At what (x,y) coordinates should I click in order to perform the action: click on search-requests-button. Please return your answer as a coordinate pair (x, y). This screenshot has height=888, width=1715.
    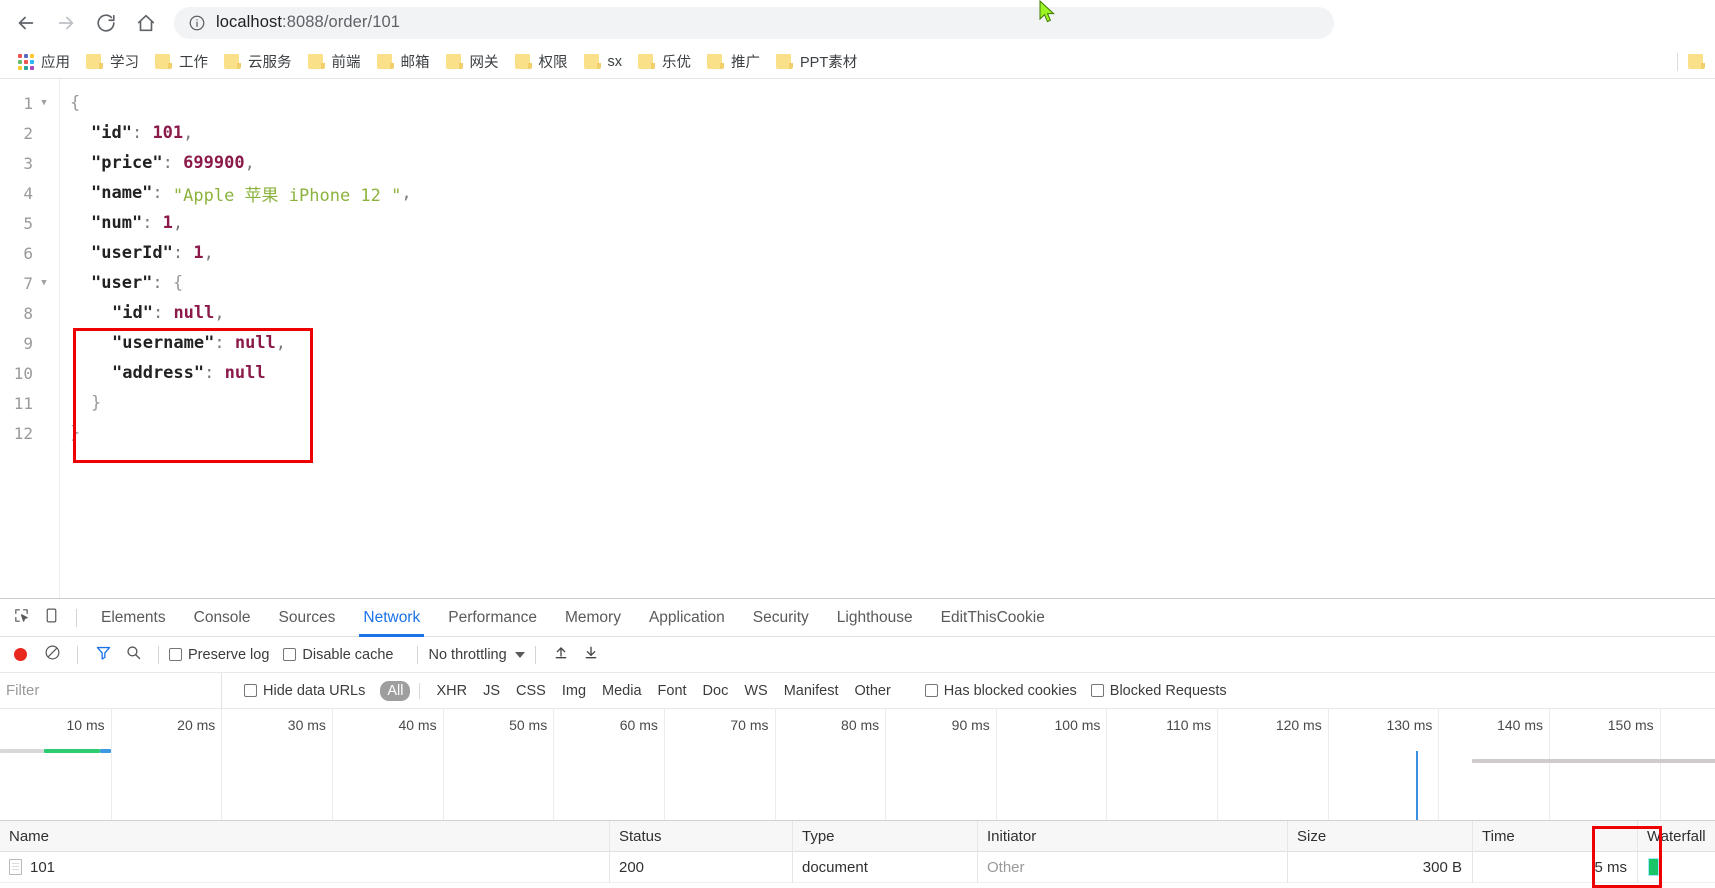
    Looking at the image, I should click on (133, 655).